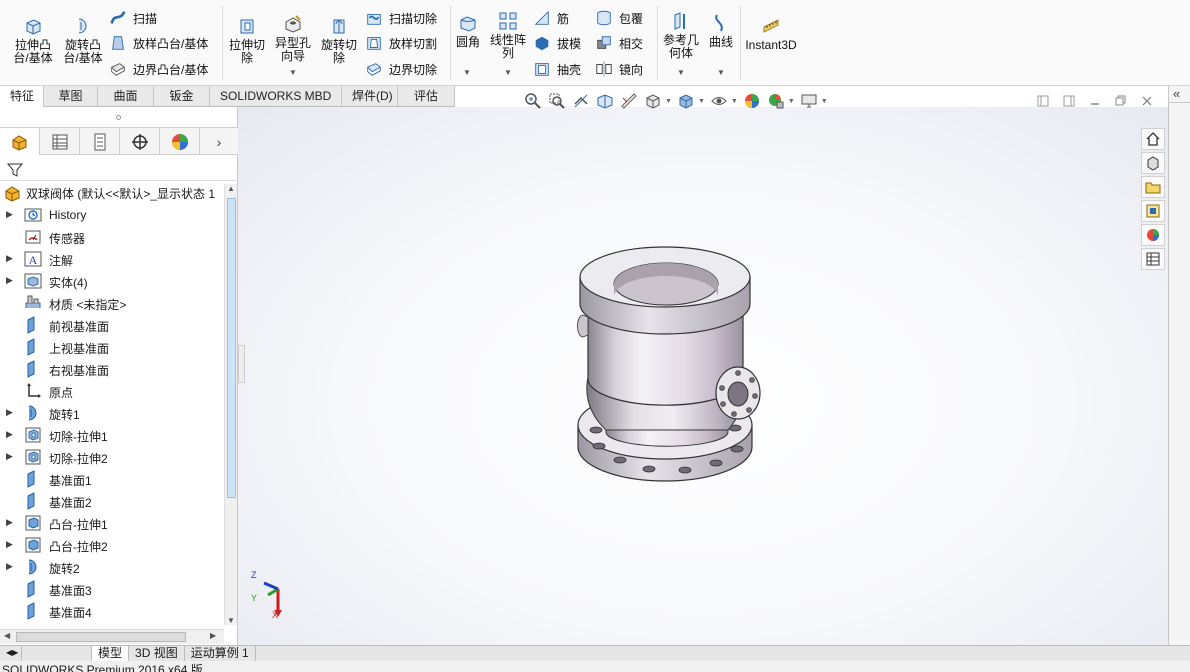 The height and width of the screenshot is (672, 1190). What do you see at coordinates (158, 69) in the screenshot?
I see `boundary-boss-button: 边界凸台/基体` at bounding box center [158, 69].